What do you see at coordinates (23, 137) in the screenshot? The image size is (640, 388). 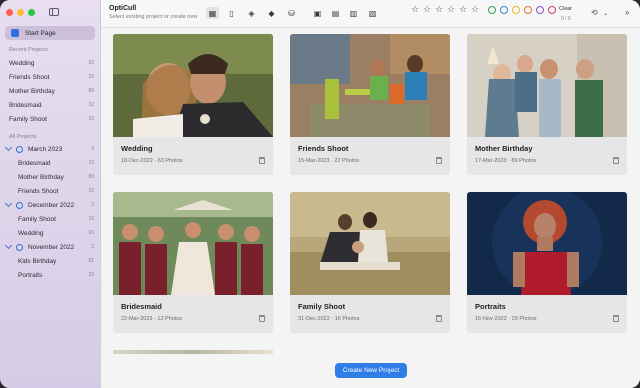 I see `all-projects-heading: All Projects` at bounding box center [23, 137].